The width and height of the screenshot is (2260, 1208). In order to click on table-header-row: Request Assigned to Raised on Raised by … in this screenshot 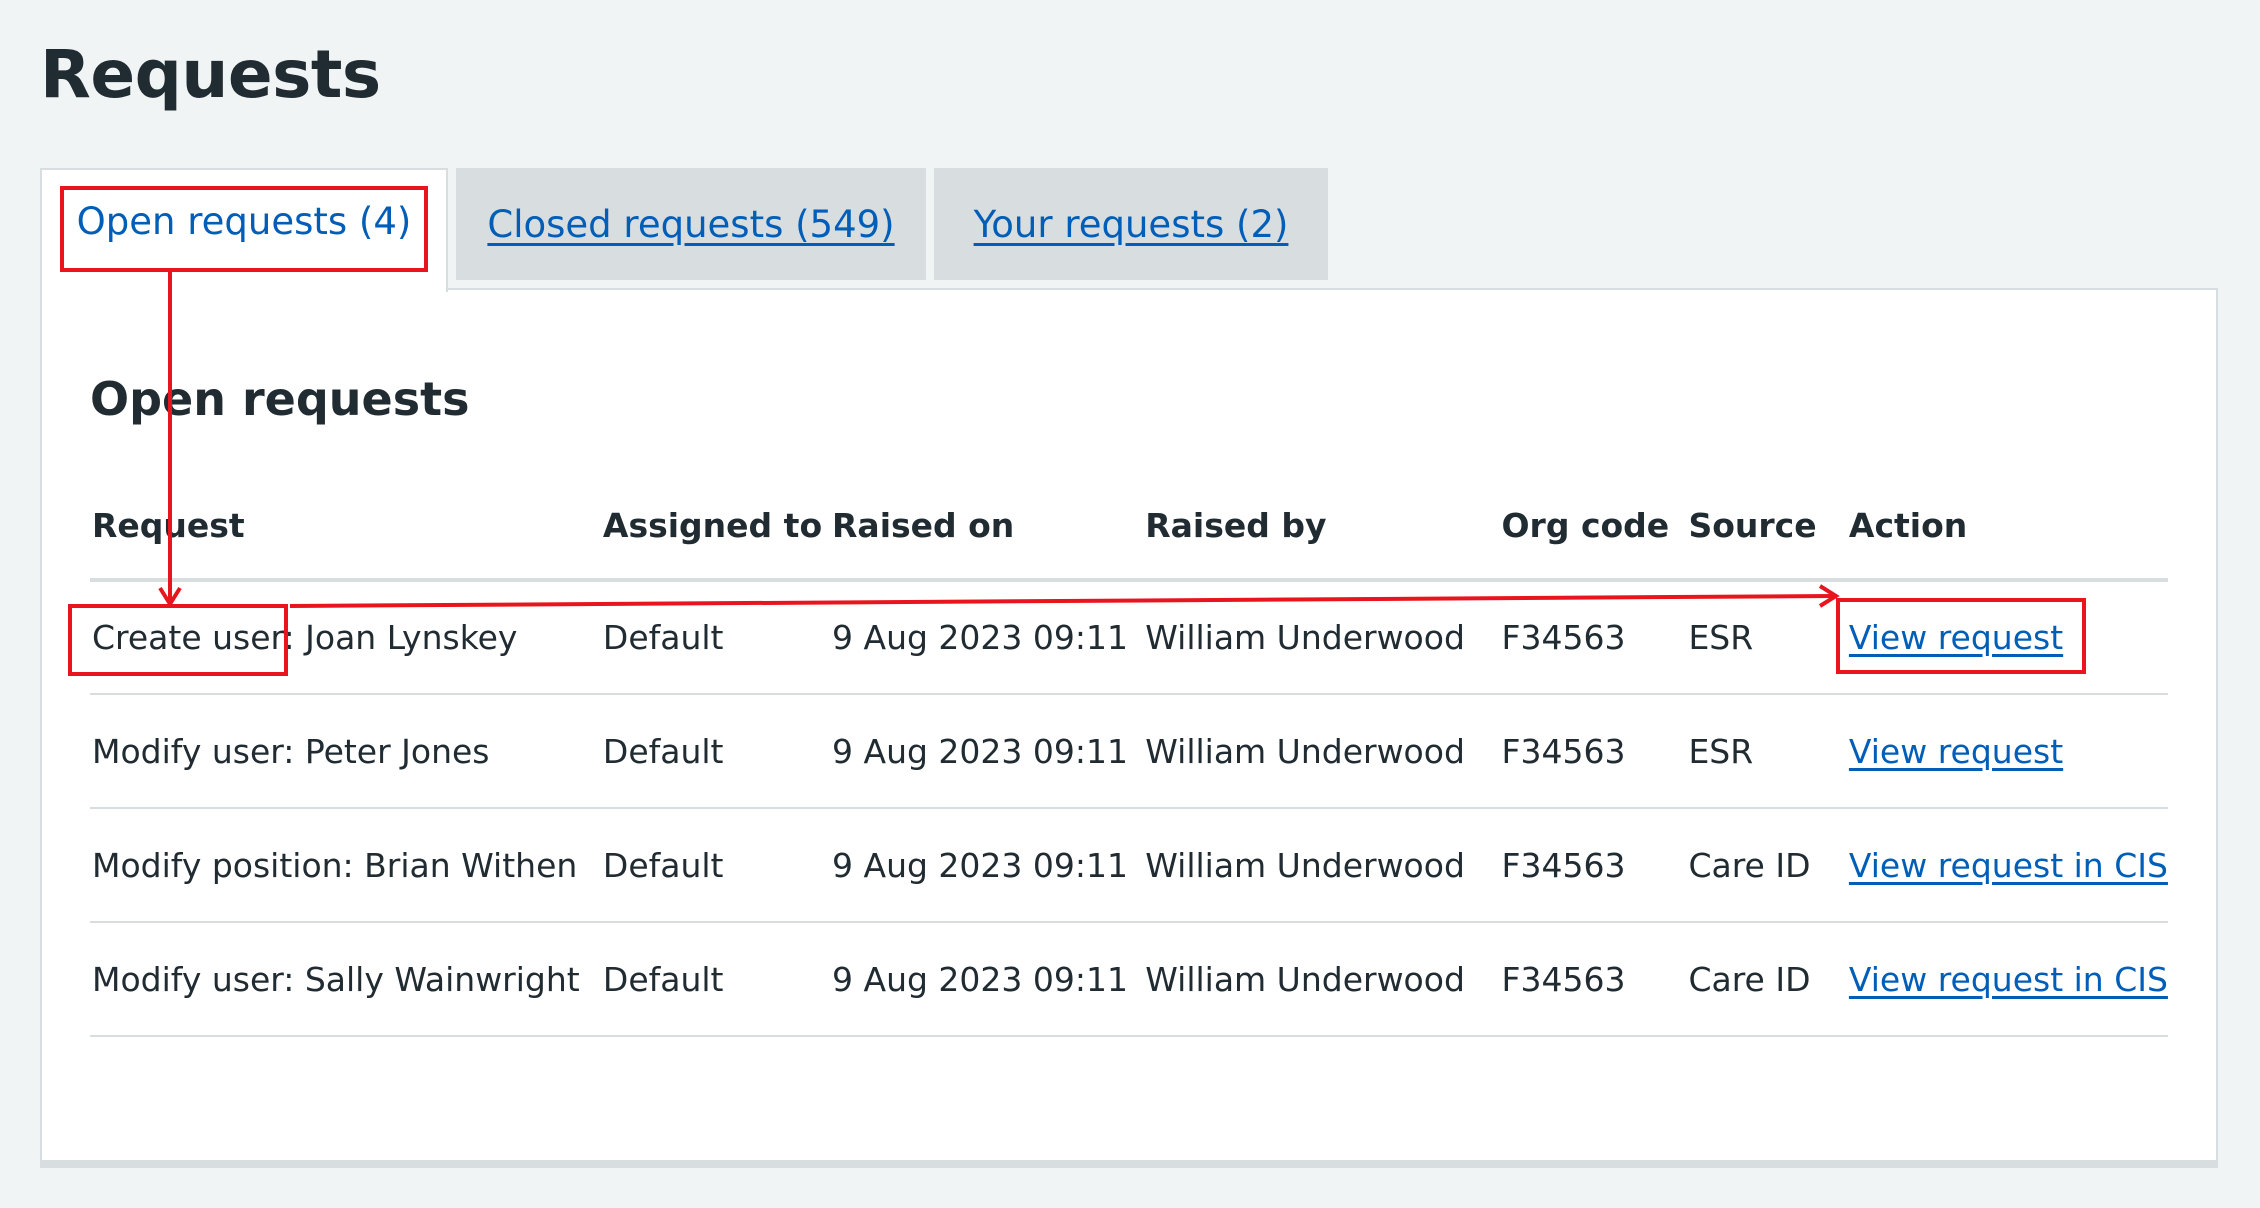, I will do `click(1129, 527)`.